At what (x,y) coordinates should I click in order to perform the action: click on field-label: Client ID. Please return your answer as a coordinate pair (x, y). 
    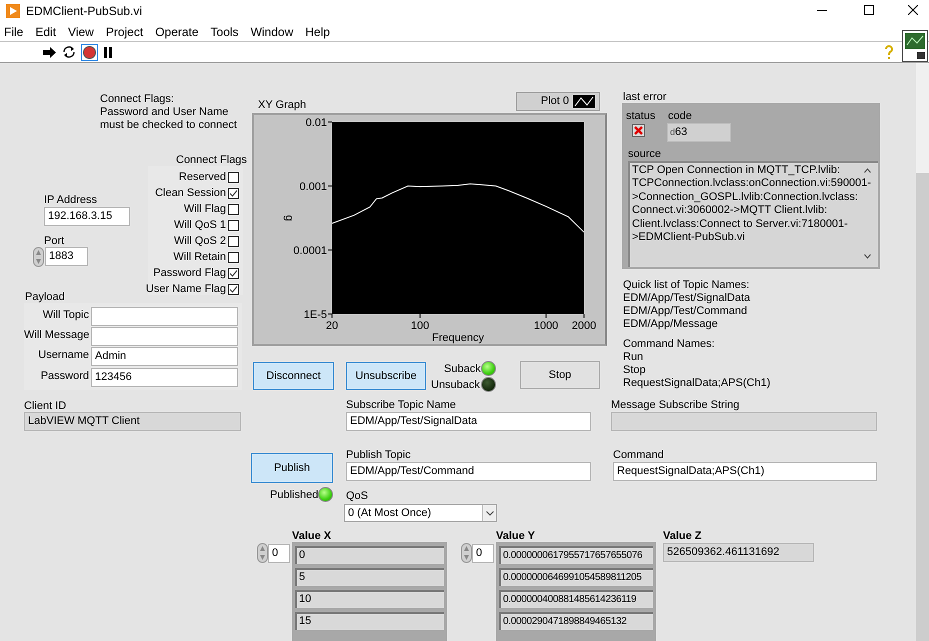
    Looking at the image, I should click on (45, 406).